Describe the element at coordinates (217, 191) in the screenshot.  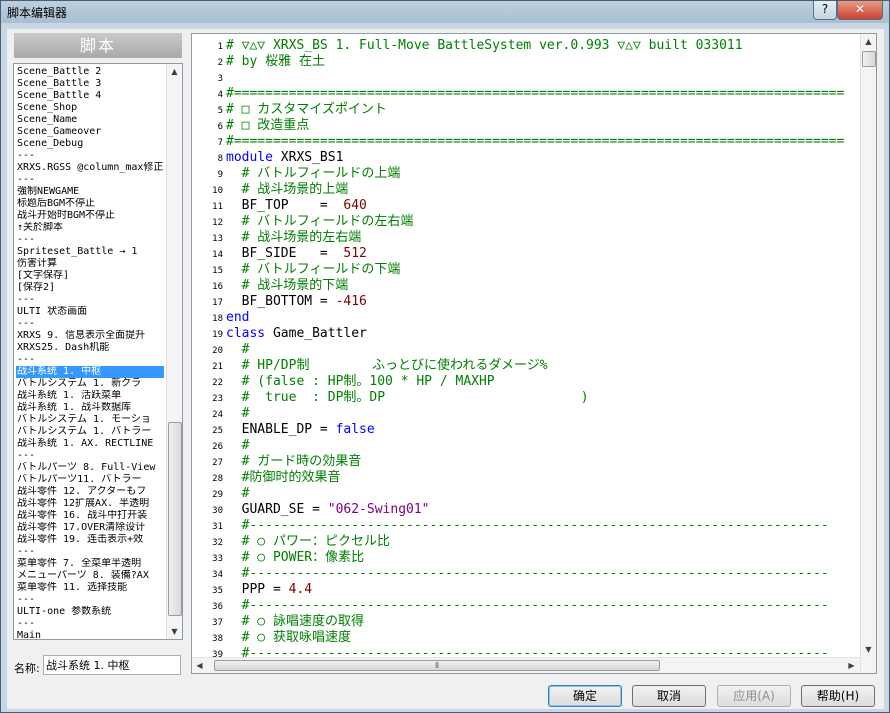
I see `line-number: 10` at that location.